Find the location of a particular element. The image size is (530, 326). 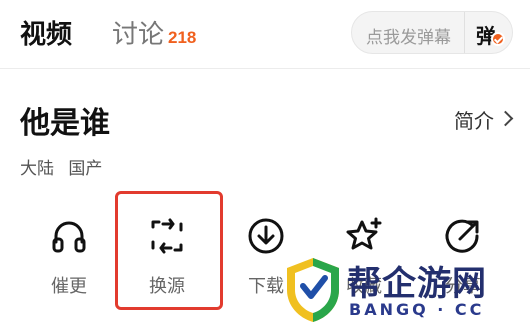

download-icon is located at coordinates (266, 236).